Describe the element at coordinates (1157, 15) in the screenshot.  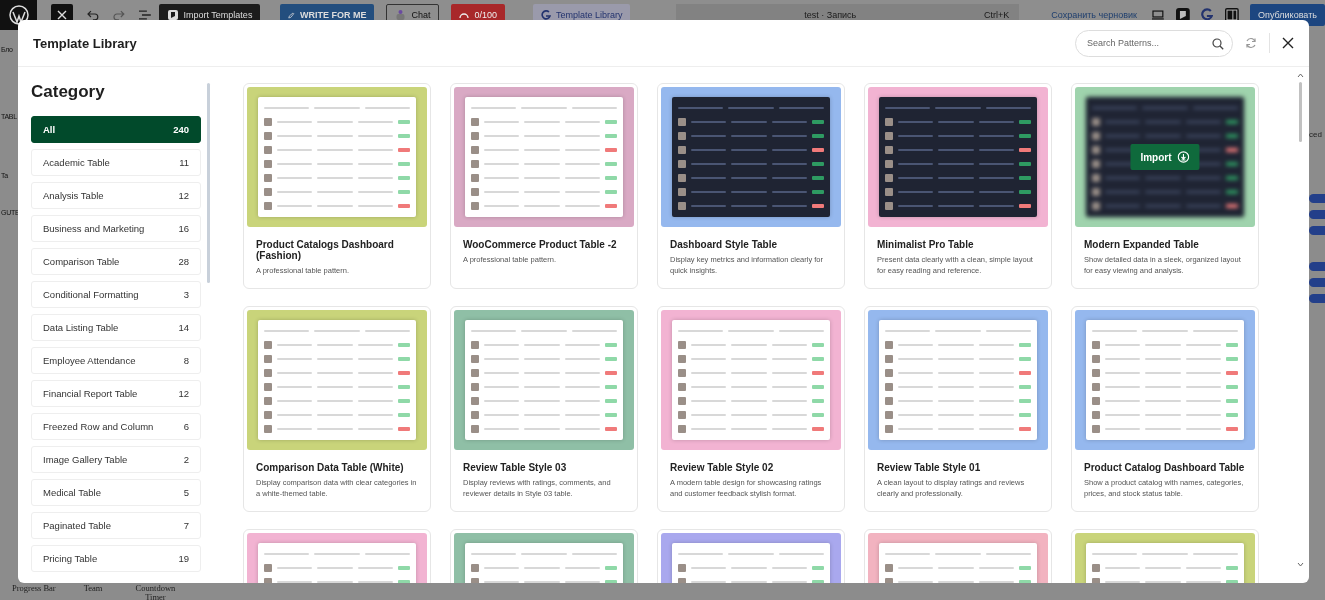
I see `desktop-icon` at that location.